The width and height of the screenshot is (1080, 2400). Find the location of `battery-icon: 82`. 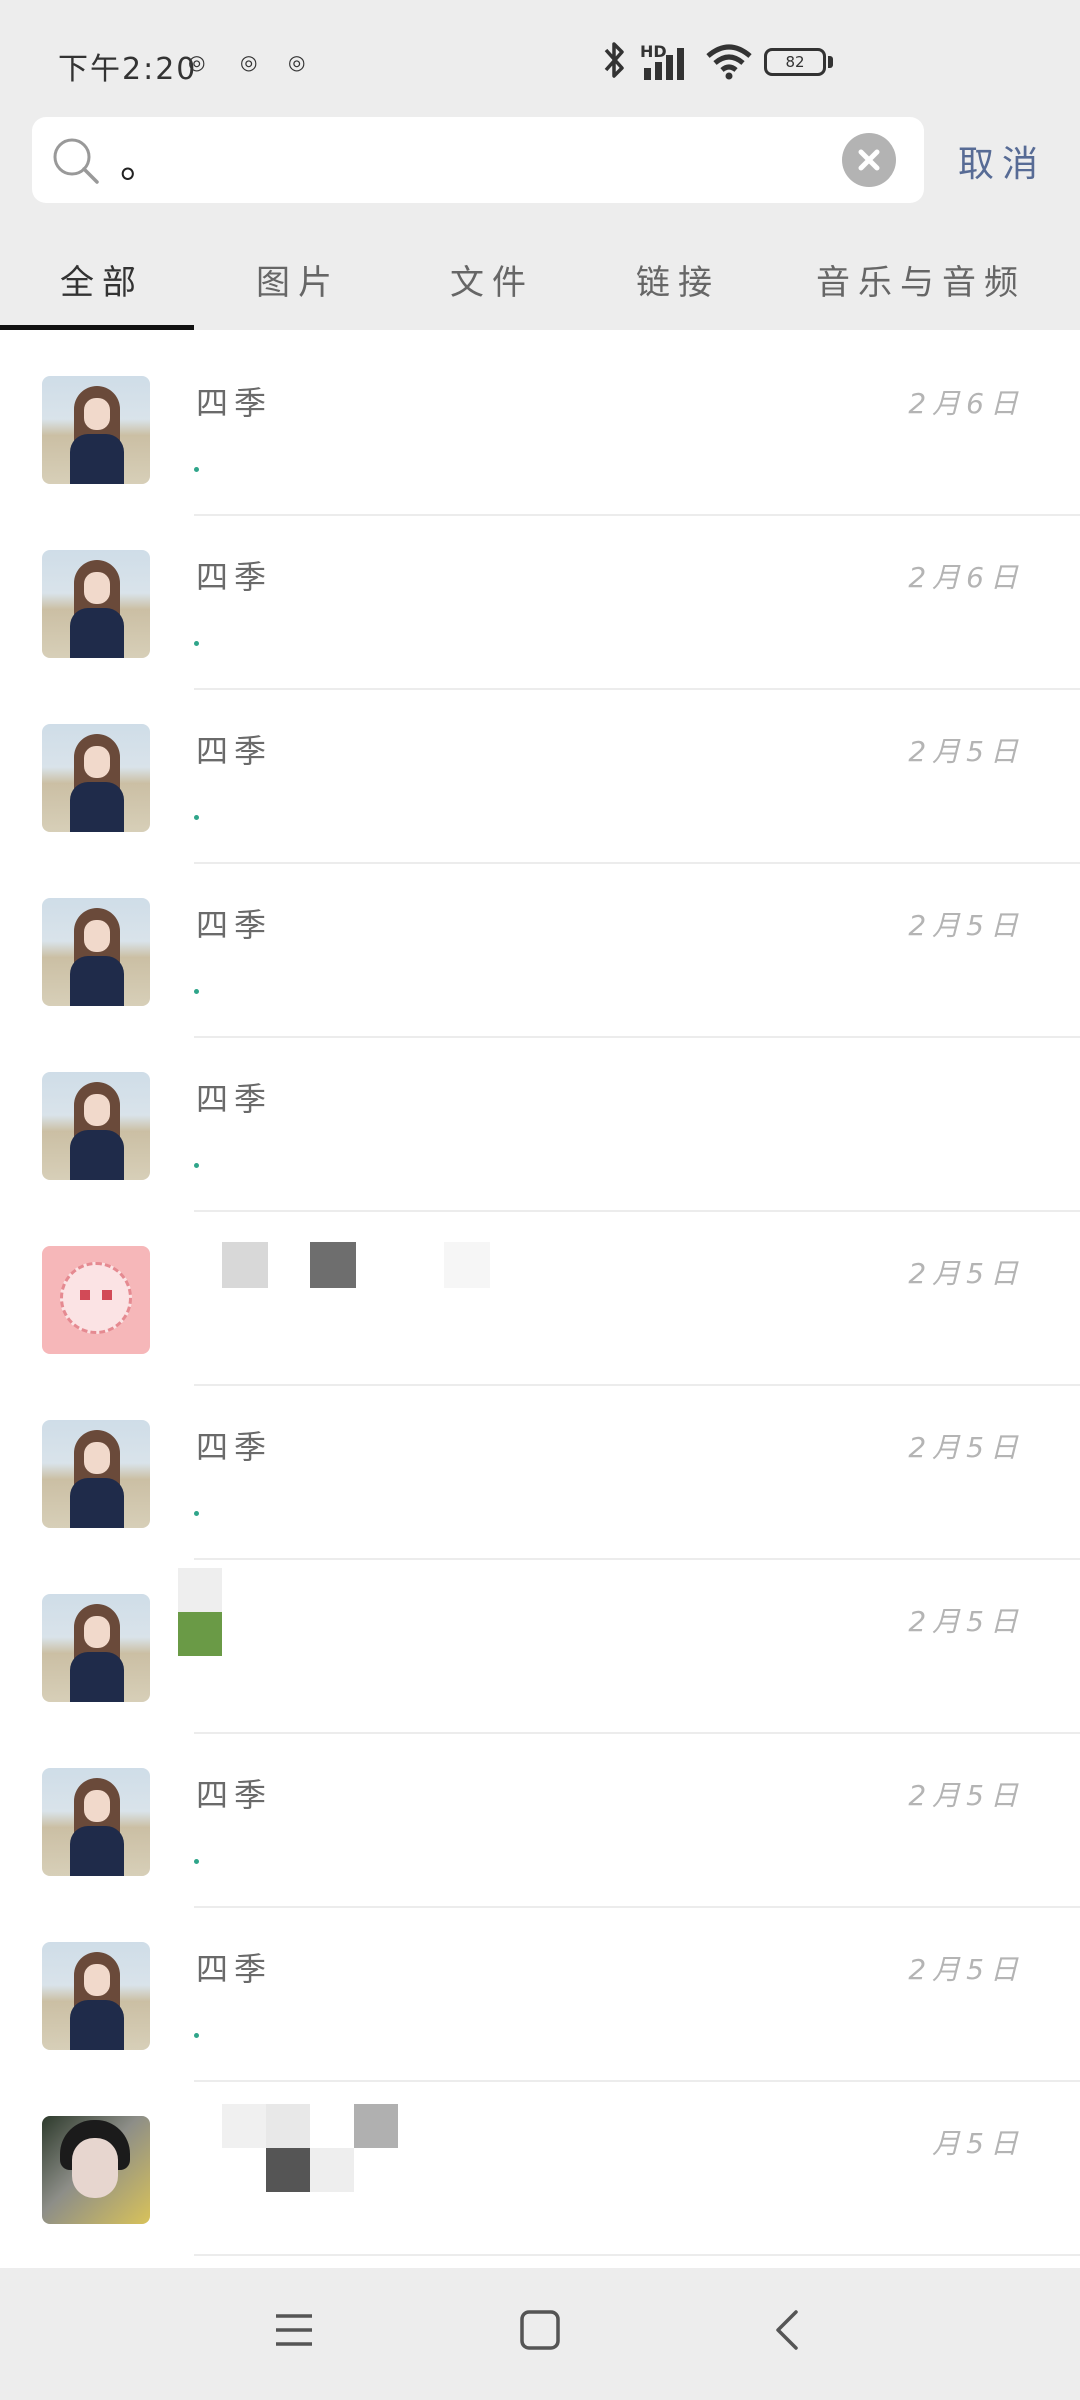

battery-icon: 82 is located at coordinates (795, 62).